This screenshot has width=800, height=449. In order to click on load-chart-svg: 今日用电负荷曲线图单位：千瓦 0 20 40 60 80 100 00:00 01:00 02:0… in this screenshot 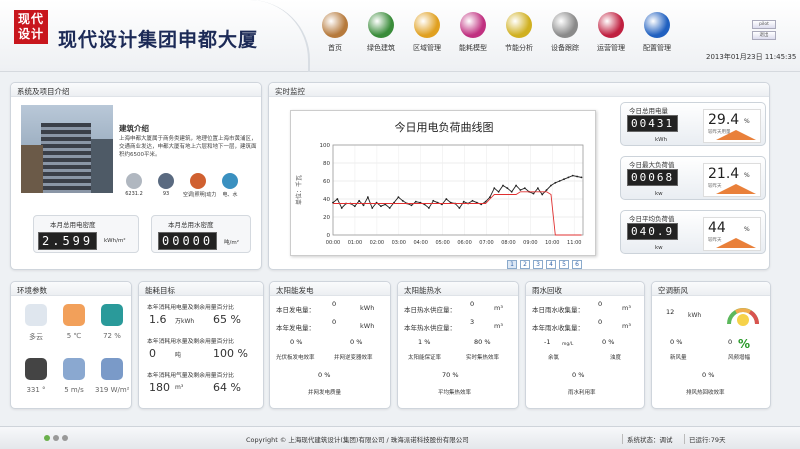, I will do `click(439, 183)`.